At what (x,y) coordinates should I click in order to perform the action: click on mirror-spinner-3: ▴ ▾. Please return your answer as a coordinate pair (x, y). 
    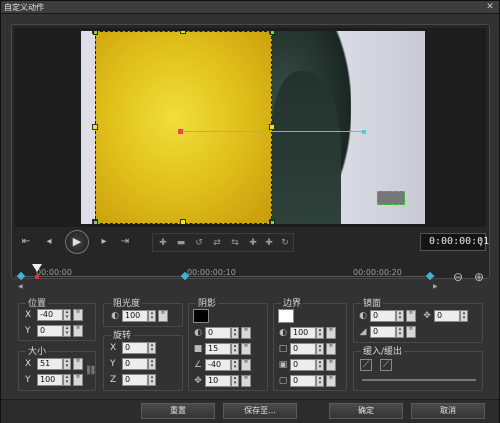
    Looking at the image, I should click on (464, 316).